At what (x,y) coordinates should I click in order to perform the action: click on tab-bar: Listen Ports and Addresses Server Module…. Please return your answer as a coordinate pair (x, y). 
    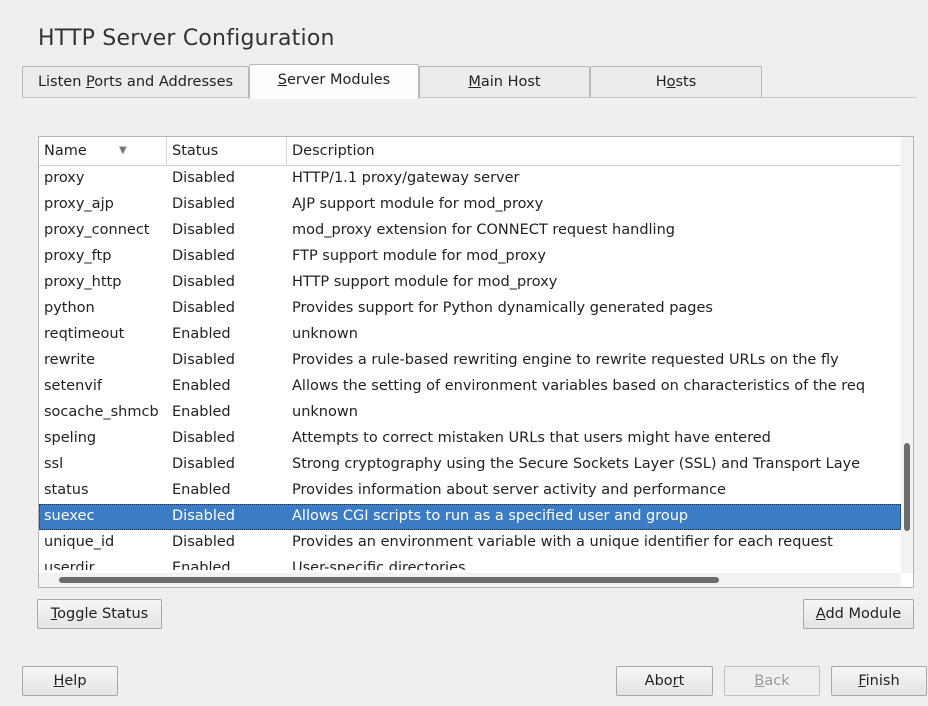
    Looking at the image, I should click on (392, 81).